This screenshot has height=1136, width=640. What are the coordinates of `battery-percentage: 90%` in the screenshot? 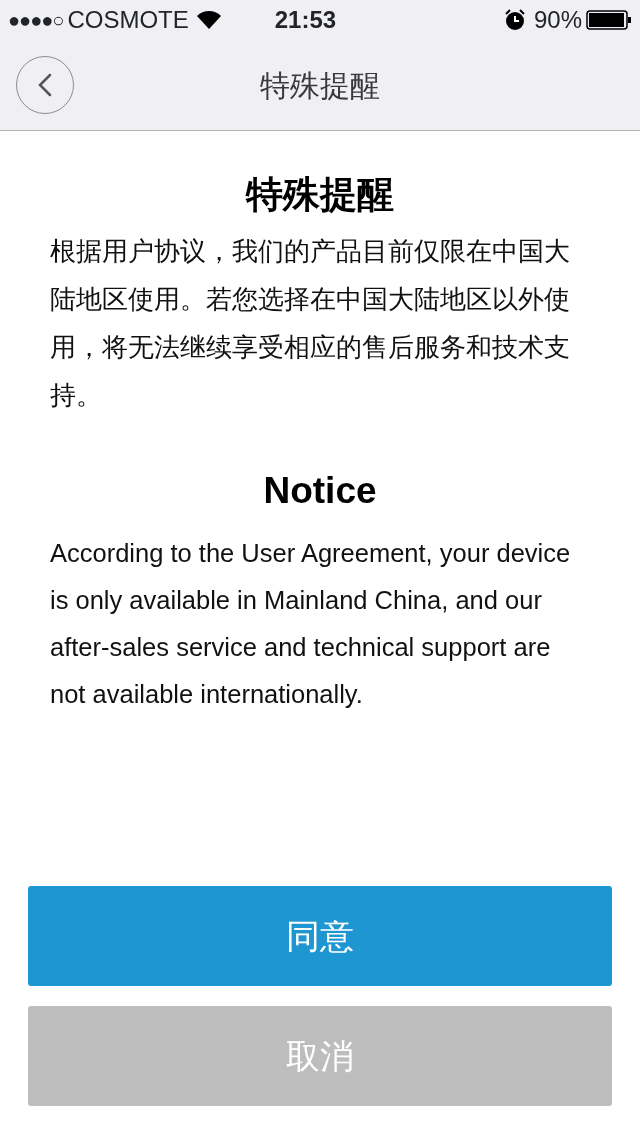 It's located at (557, 20).